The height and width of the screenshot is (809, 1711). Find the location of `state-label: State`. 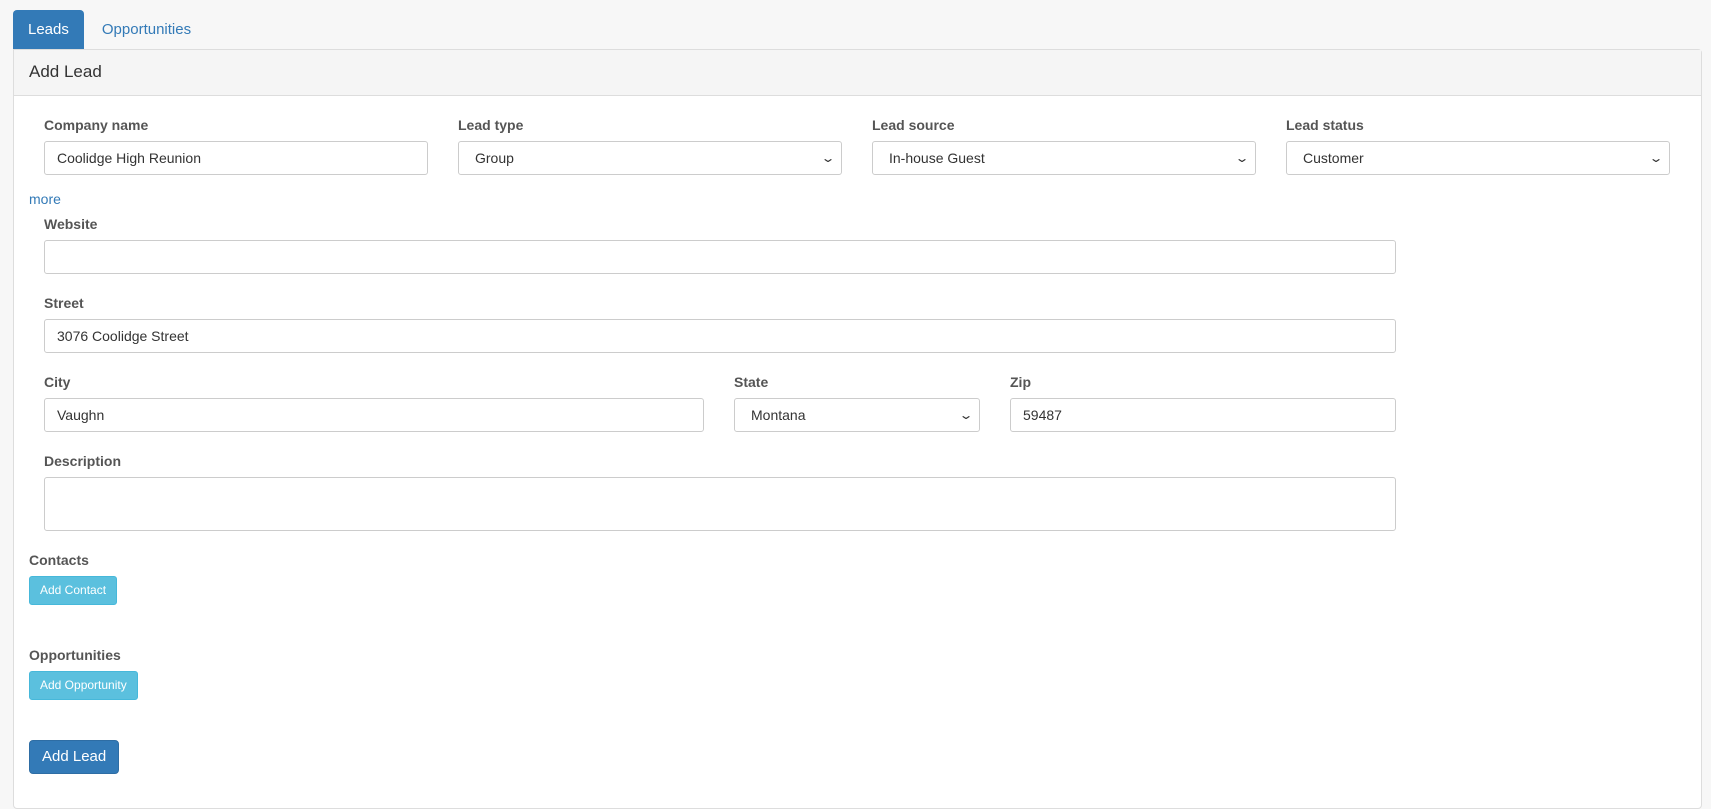

state-label: State is located at coordinates (751, 382).